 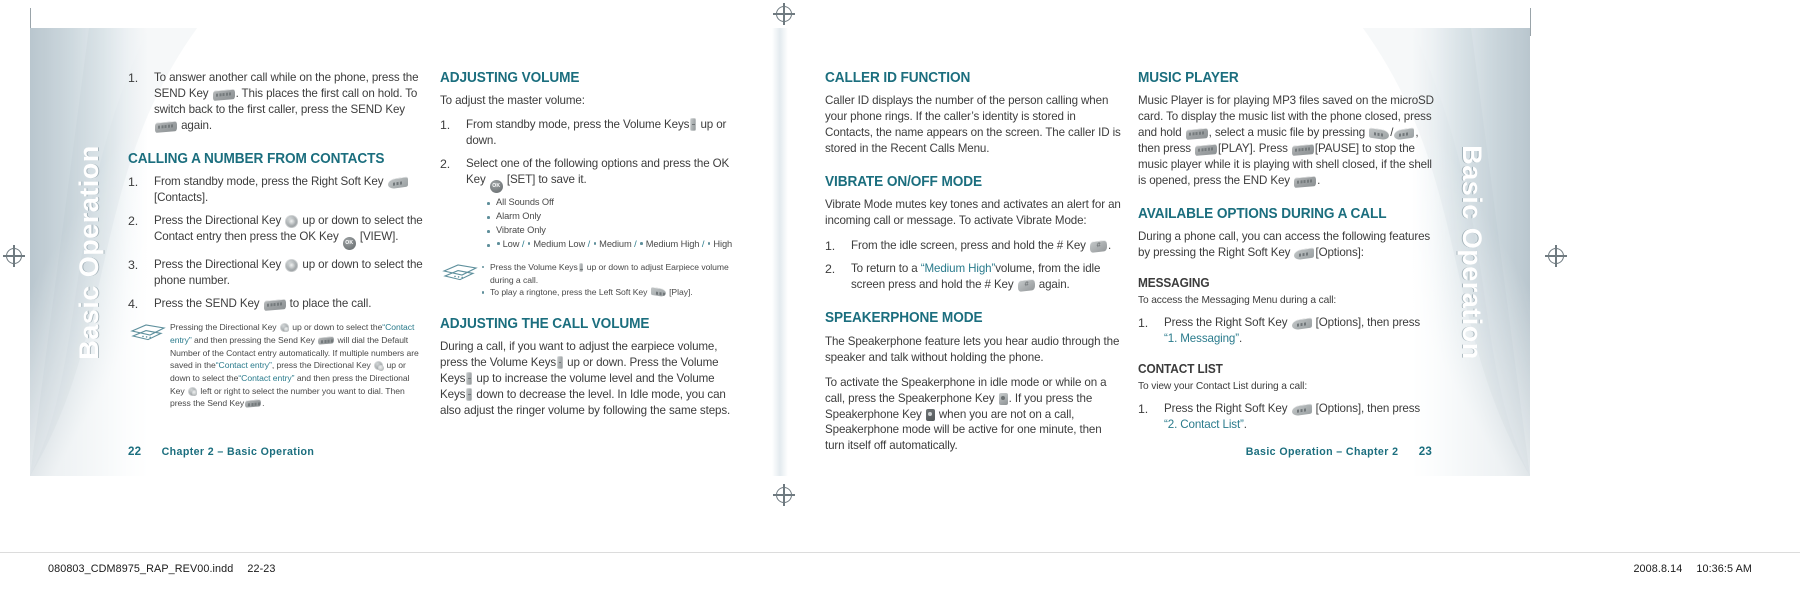 What do you see at coordinates (1003, 398) in the screenshot?
I see `speakerphone-key-icon` at bounding box center [1003, 398].